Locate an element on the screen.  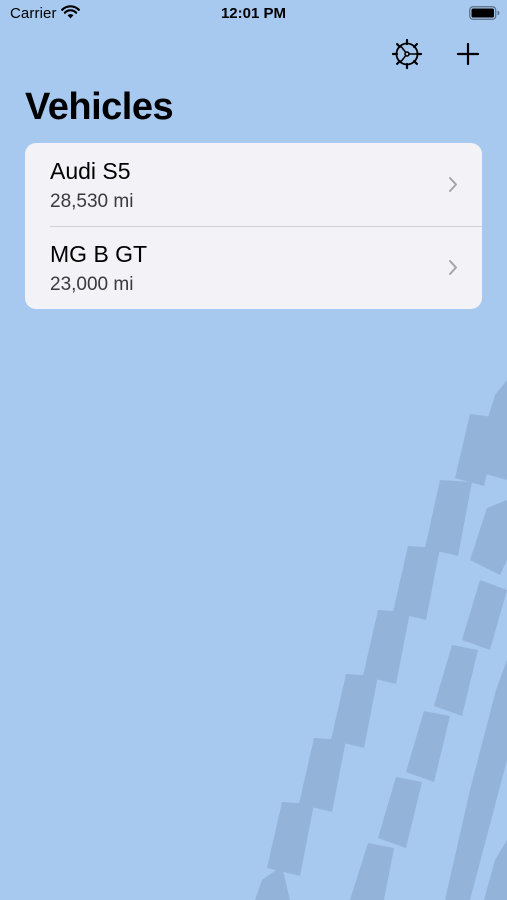
page-title: Vehicles is located at coordinates (99, 107).